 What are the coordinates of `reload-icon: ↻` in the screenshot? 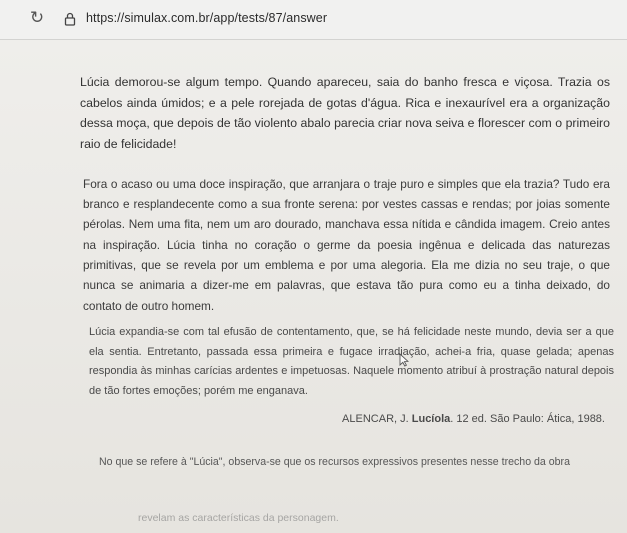 It's located at (37, 18).